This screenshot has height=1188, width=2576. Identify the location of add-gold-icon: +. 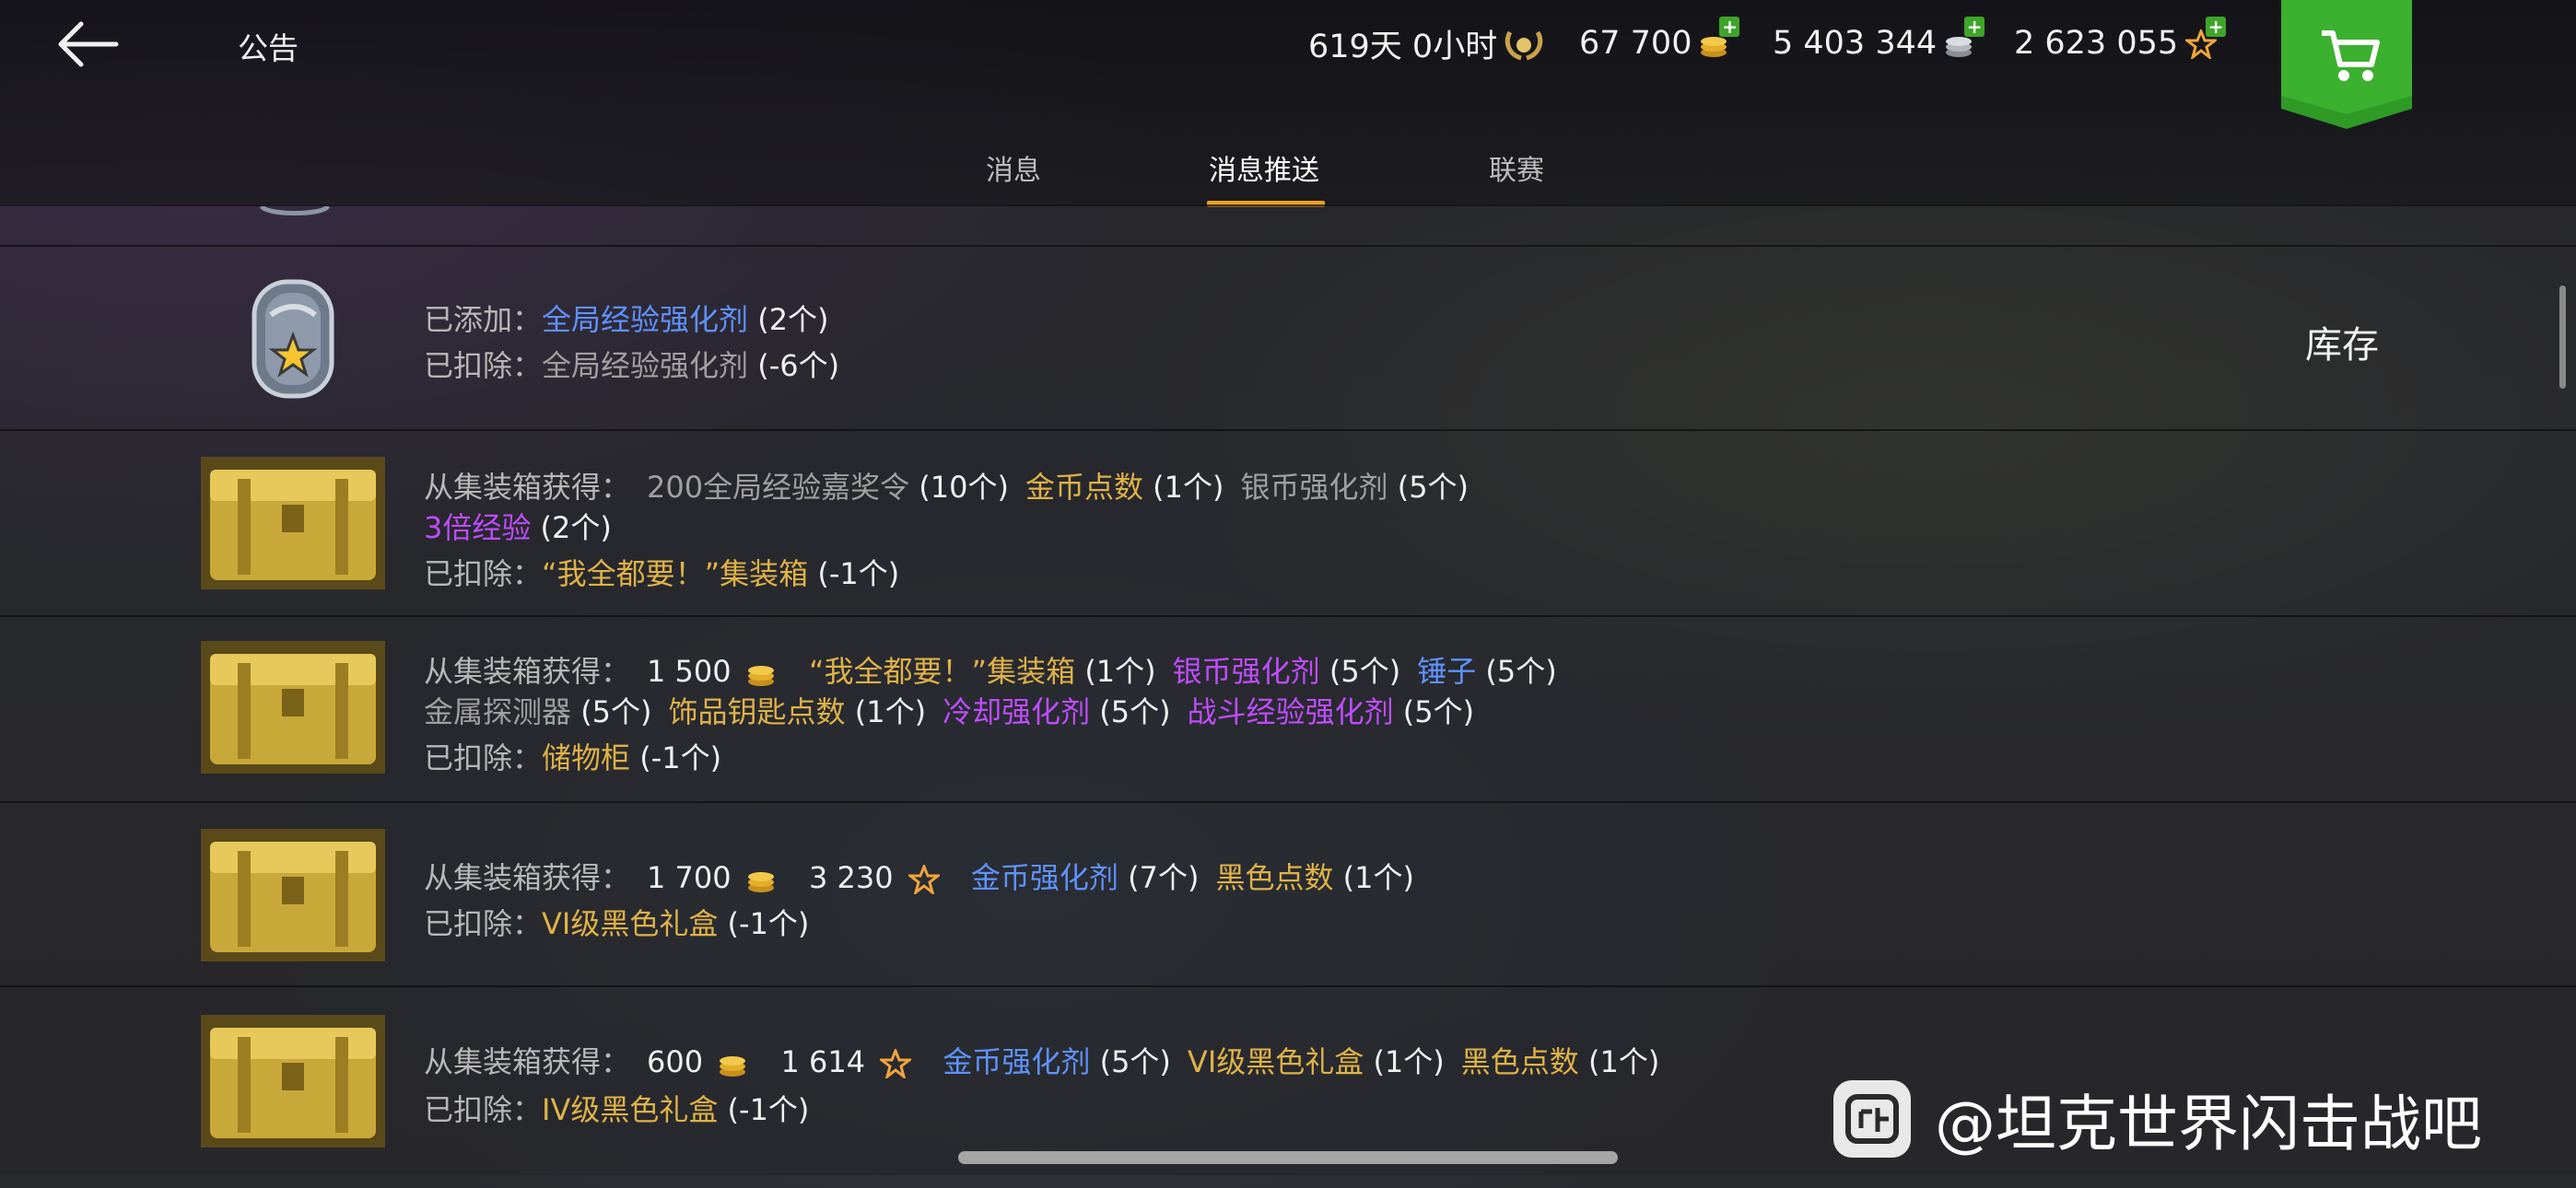
(1729, 27).